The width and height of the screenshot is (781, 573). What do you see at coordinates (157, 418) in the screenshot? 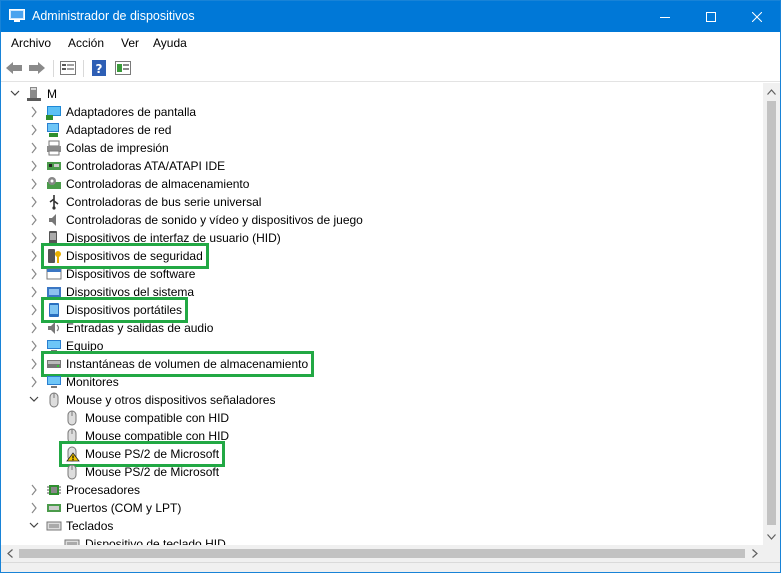
I see `tree-item-label: Mouse compatible con HID` at bounding box center [157, 418].